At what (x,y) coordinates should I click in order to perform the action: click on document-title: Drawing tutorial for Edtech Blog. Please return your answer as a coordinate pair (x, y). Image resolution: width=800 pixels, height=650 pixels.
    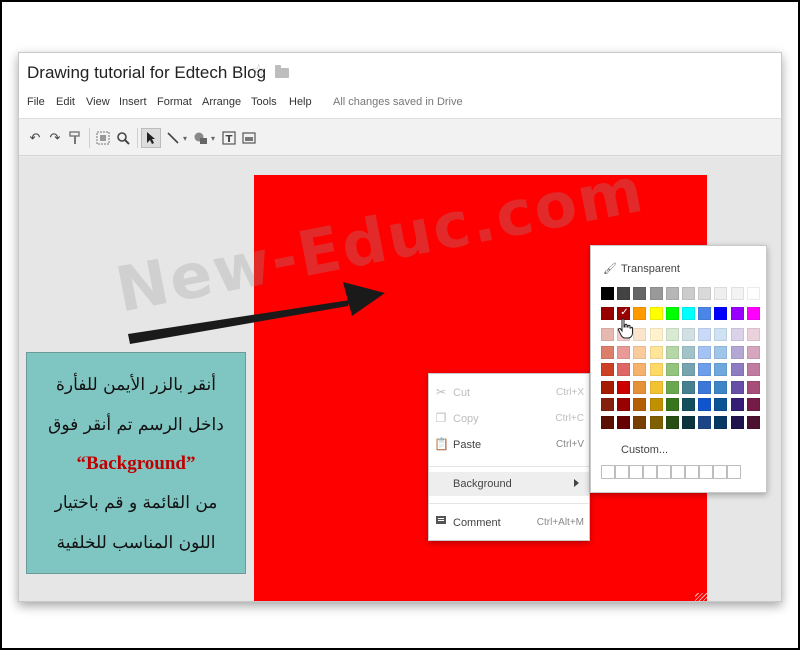
    Looking at the image, I should click on (146, 73).